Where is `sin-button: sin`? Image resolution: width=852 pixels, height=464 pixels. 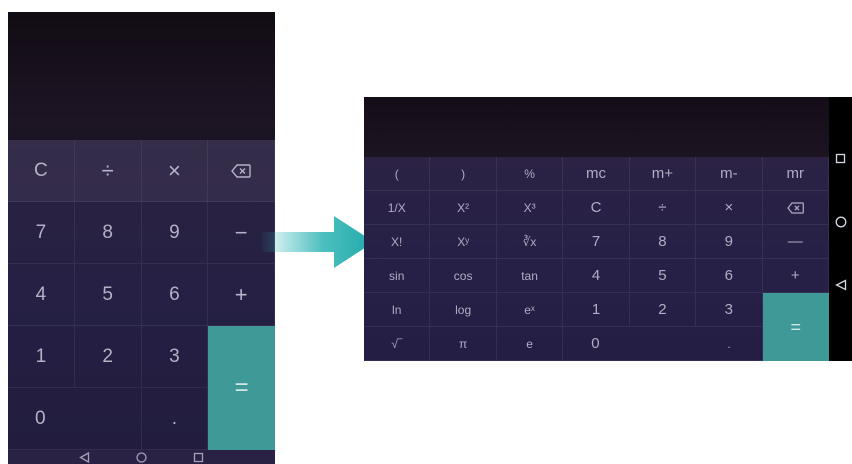
sin-button: sin is located at coordinates (397, 276).